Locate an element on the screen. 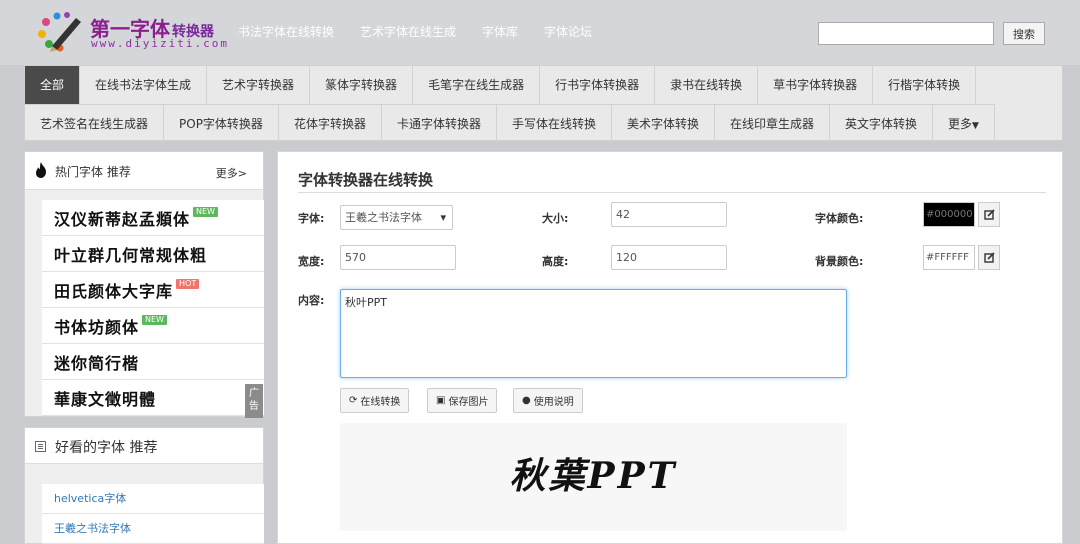 The height and width of the screenshot is (544, 1080). top-nav: 书法字体在线转换 艺术字体在线生成 字体库 字体论坛 is located at coordinates (415, 31).